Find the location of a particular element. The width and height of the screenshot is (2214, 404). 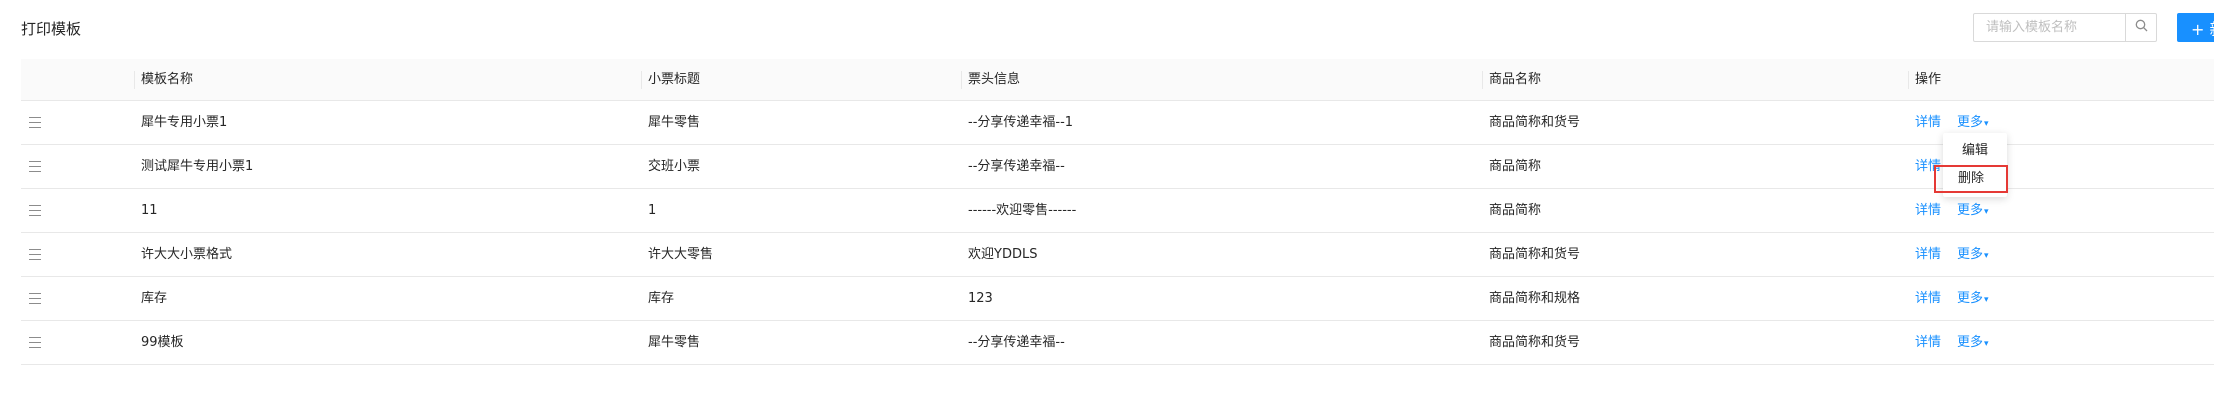

cell-template-name: 11 is located at coordinates (149, 210).